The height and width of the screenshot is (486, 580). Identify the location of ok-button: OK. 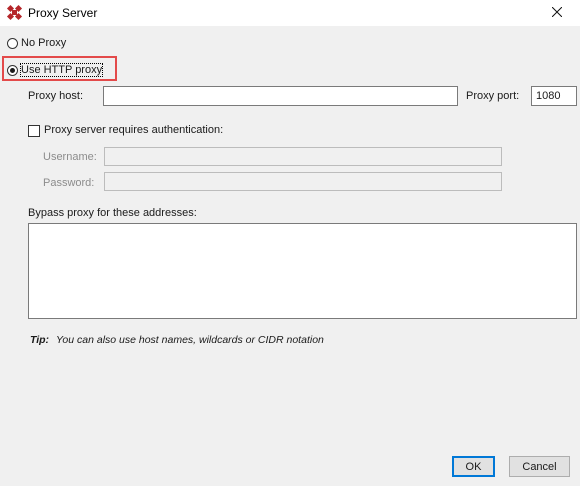
(473, 466).